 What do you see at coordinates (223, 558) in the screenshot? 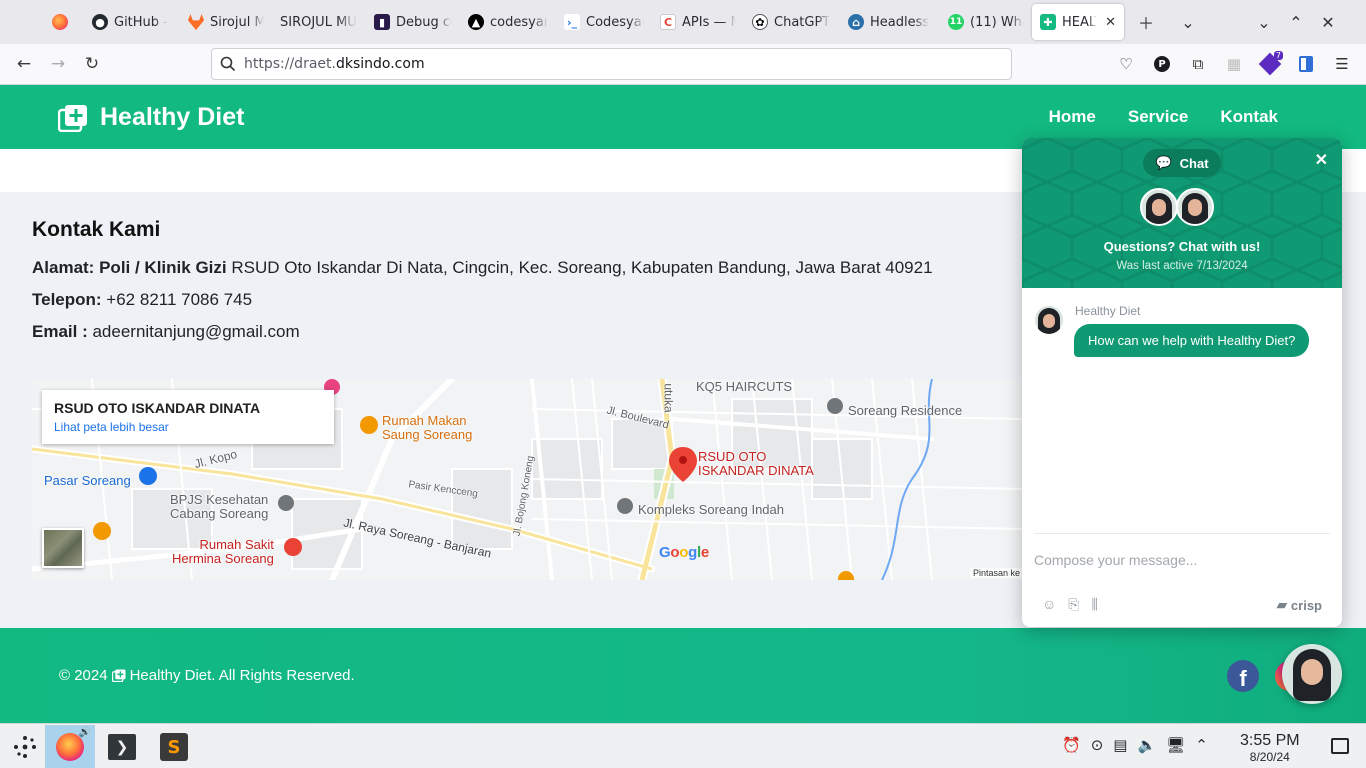
I see `label-line: Hermina Soreang` at bounding box center [223, 558].